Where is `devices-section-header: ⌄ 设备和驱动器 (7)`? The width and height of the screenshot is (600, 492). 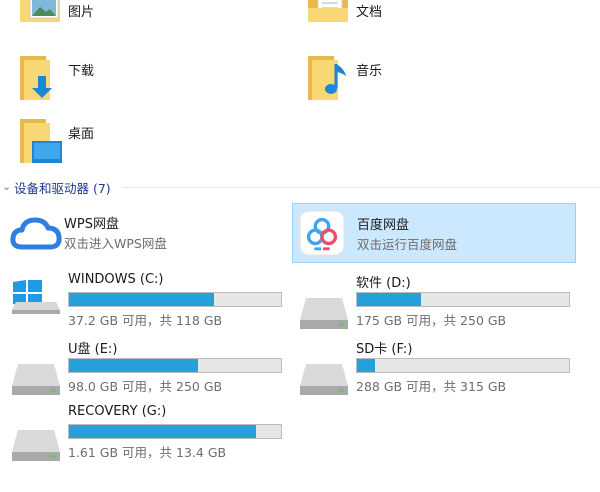
devices-section-header: ⌄ 设备和驱动器 (7) is located at coordinates (300, 188).